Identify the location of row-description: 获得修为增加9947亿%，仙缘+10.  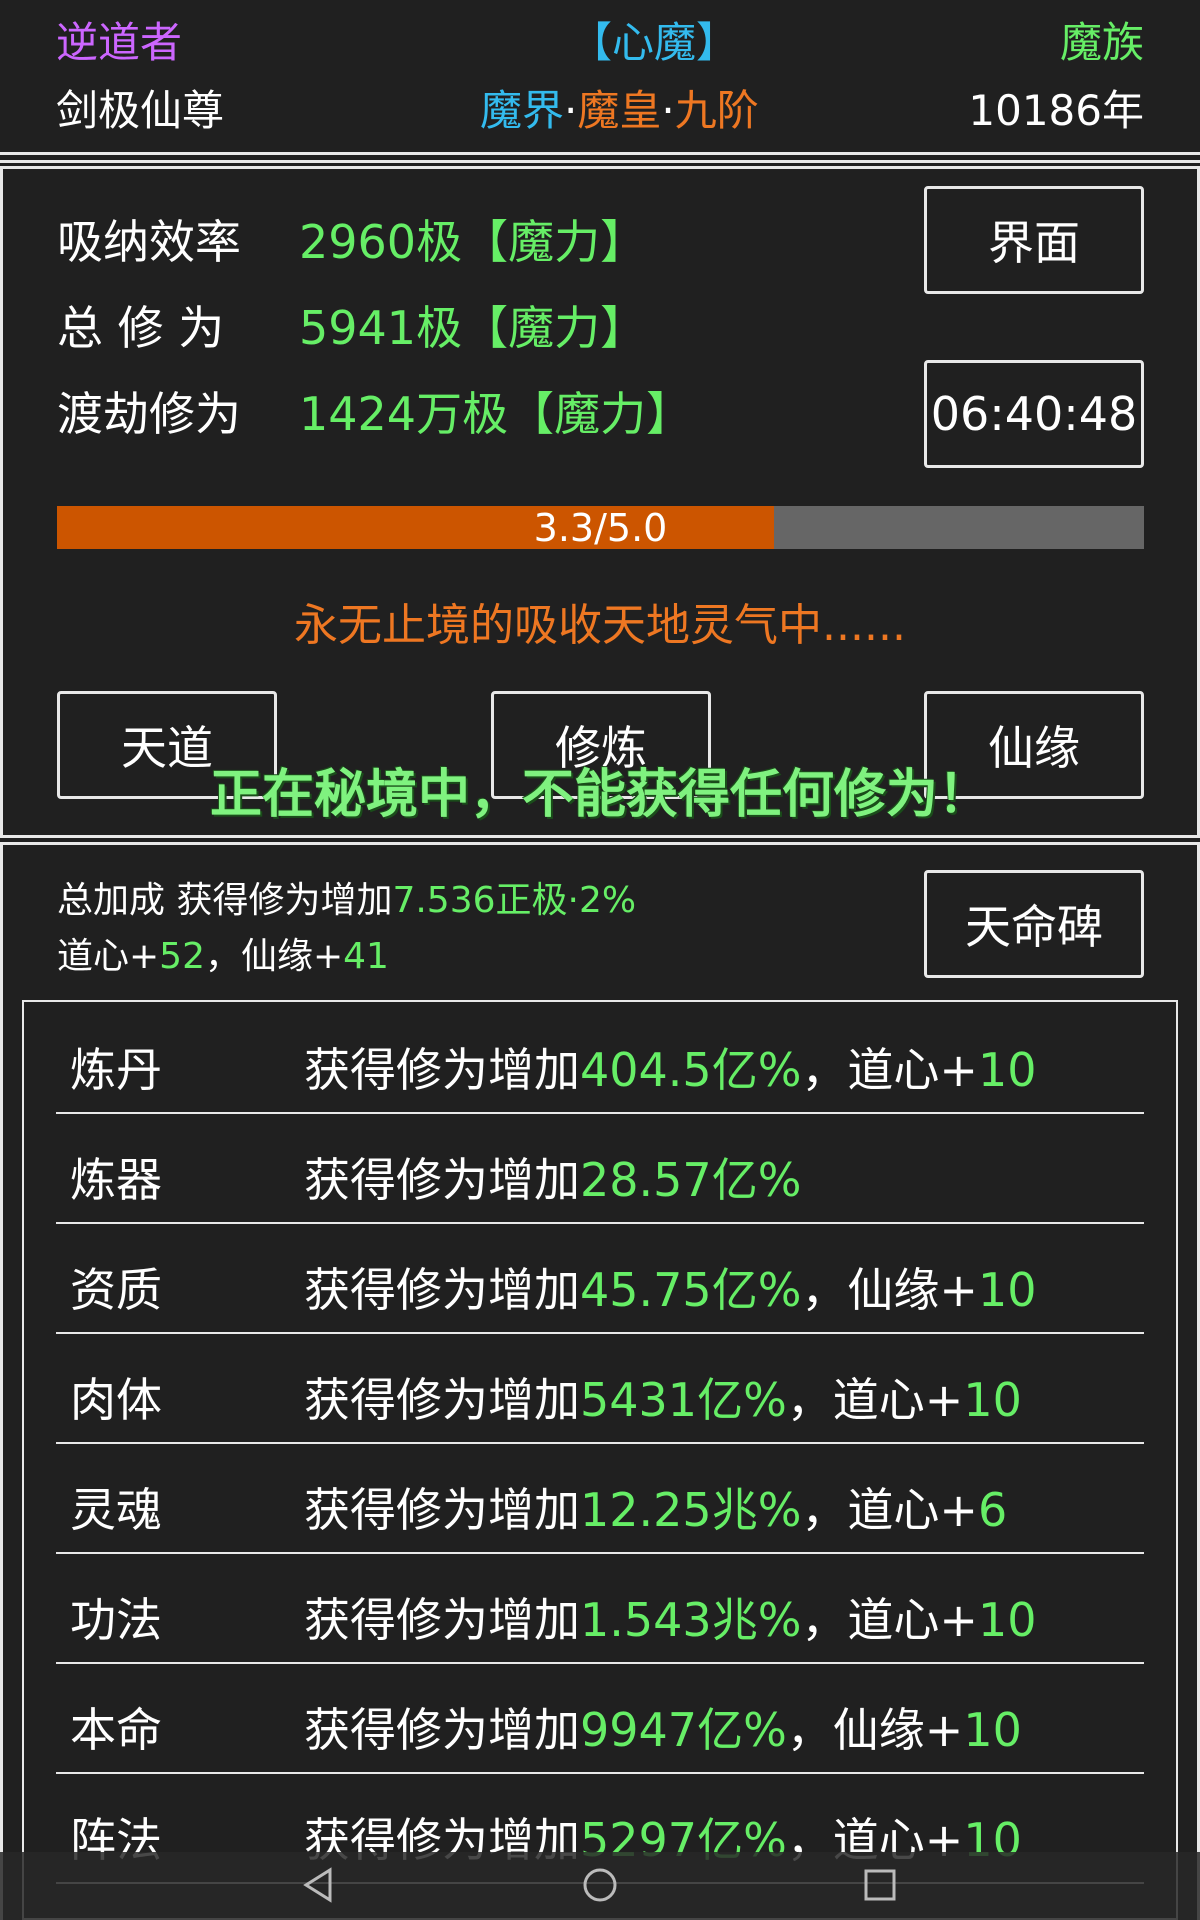
(663, 1727).